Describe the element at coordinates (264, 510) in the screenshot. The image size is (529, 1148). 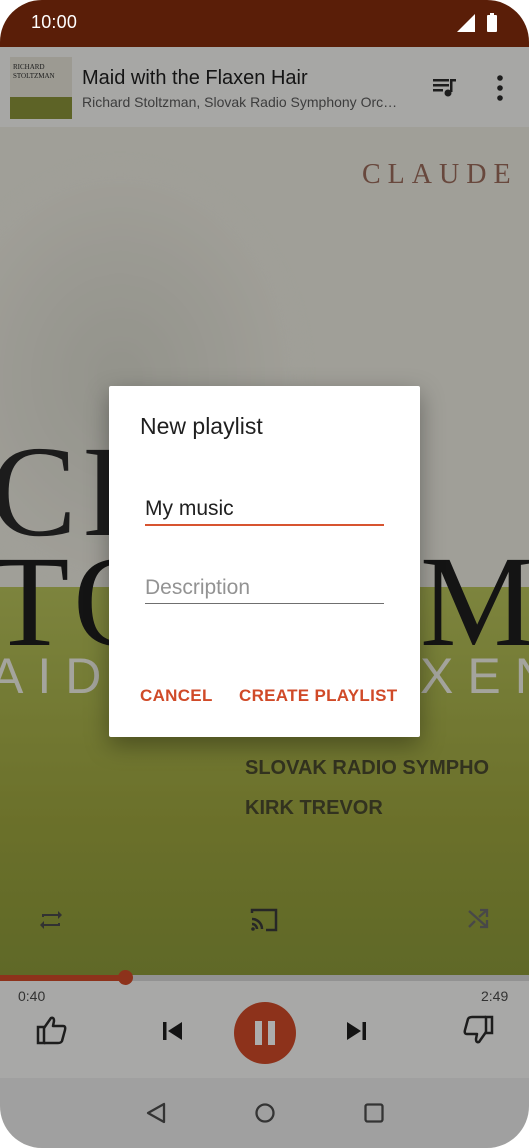
I see `playlist-name-input` at that location.